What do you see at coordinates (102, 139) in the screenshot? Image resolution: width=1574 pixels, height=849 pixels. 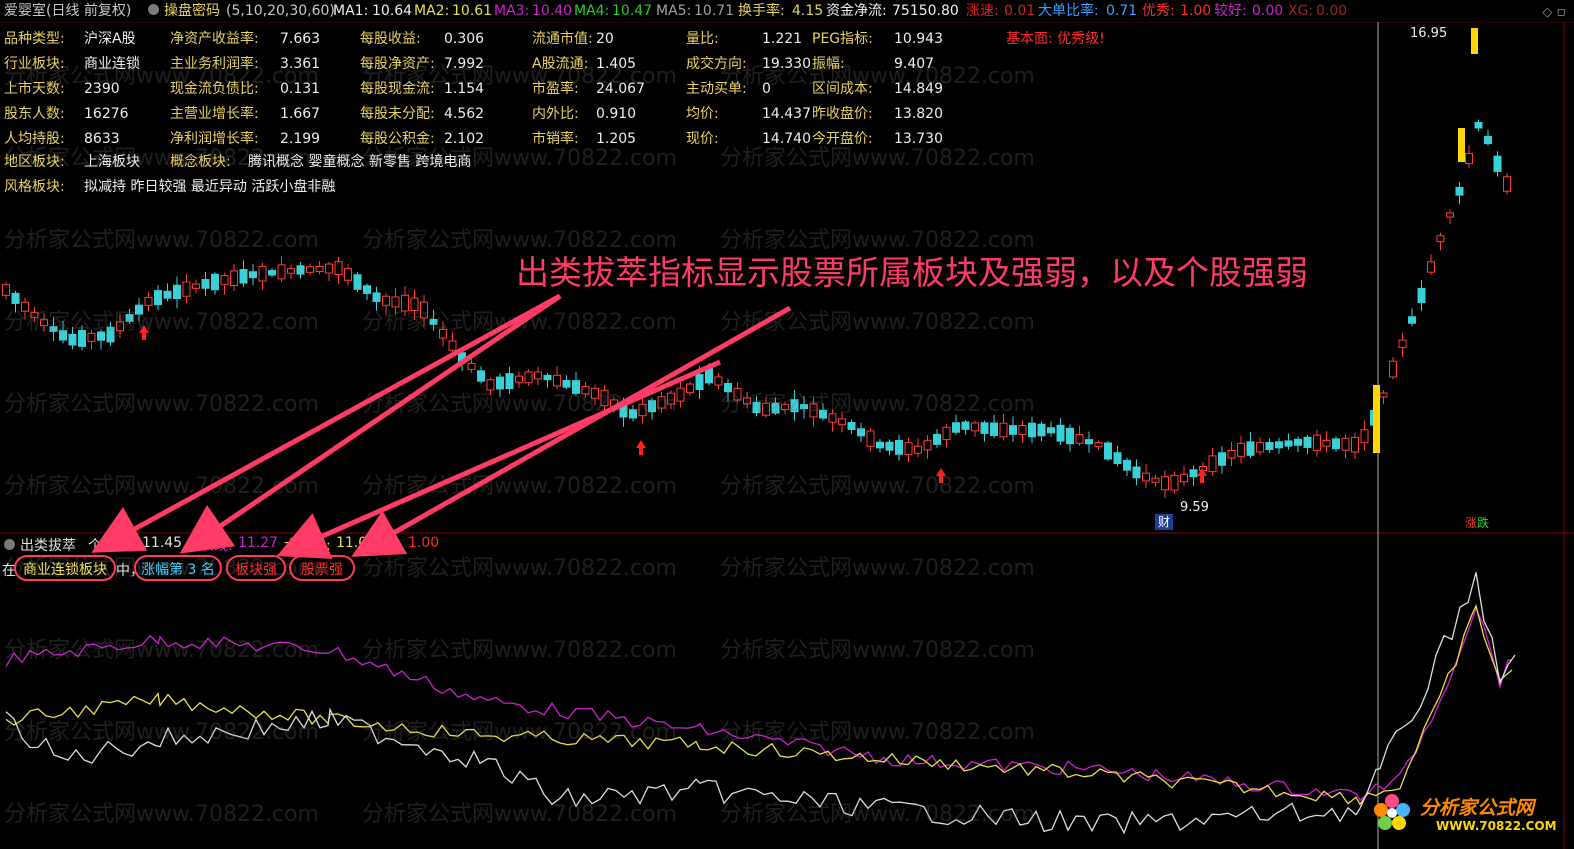 I see `info-value: 8633` at bounding box center [102, 139].